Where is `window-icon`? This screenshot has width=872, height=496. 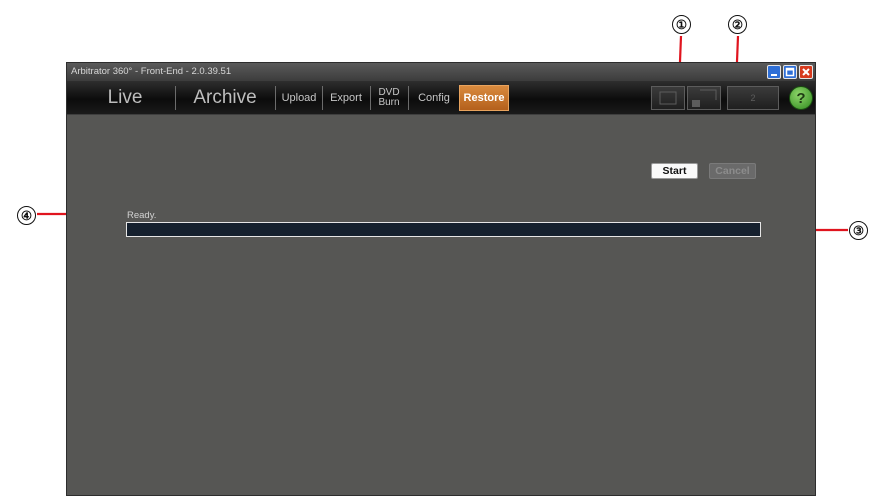 window-icon is located at coordinates (704, 98).